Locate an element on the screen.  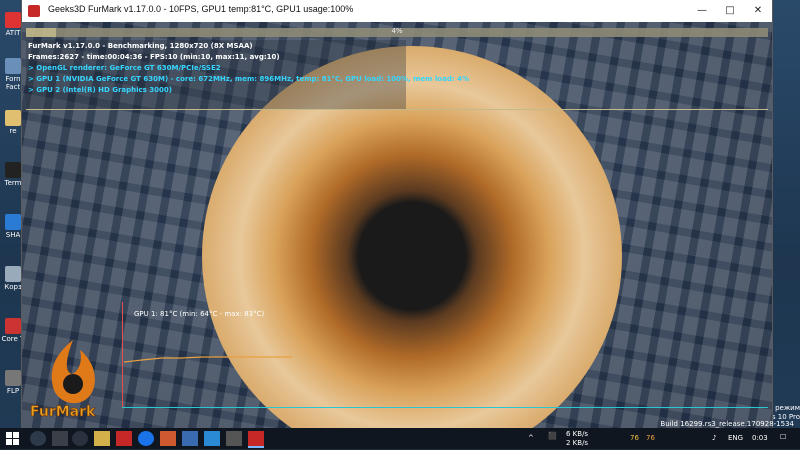
furmark-taskbar-icon is located at coordinates (256, 438).